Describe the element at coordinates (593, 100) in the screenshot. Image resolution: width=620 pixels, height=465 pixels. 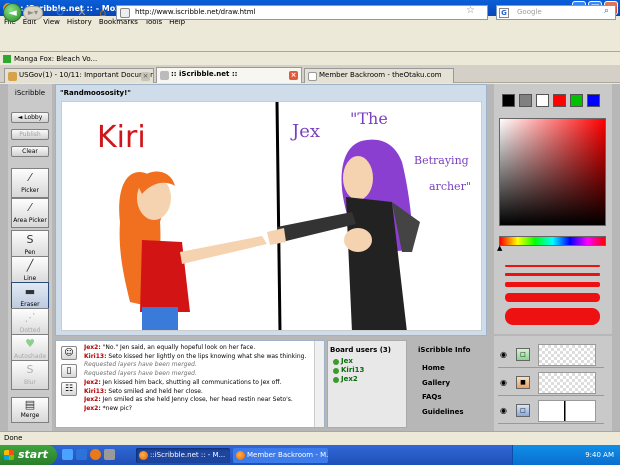
I see `swatch-blue` at that location.